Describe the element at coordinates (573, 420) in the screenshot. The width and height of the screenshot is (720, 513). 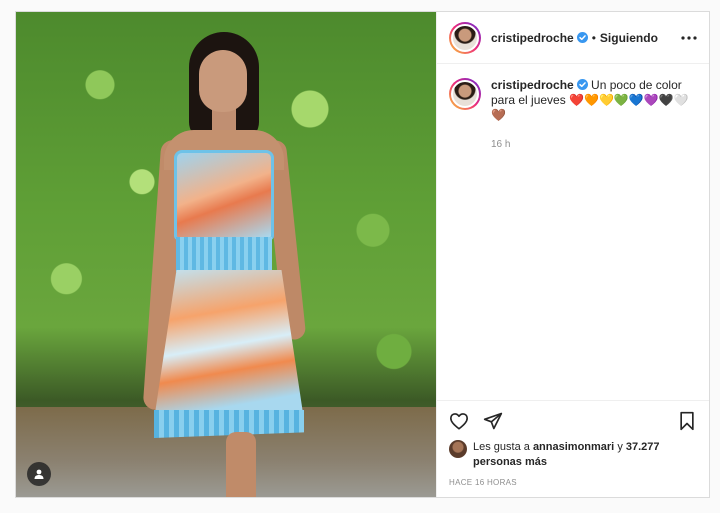
I see `action-bar` at that location.